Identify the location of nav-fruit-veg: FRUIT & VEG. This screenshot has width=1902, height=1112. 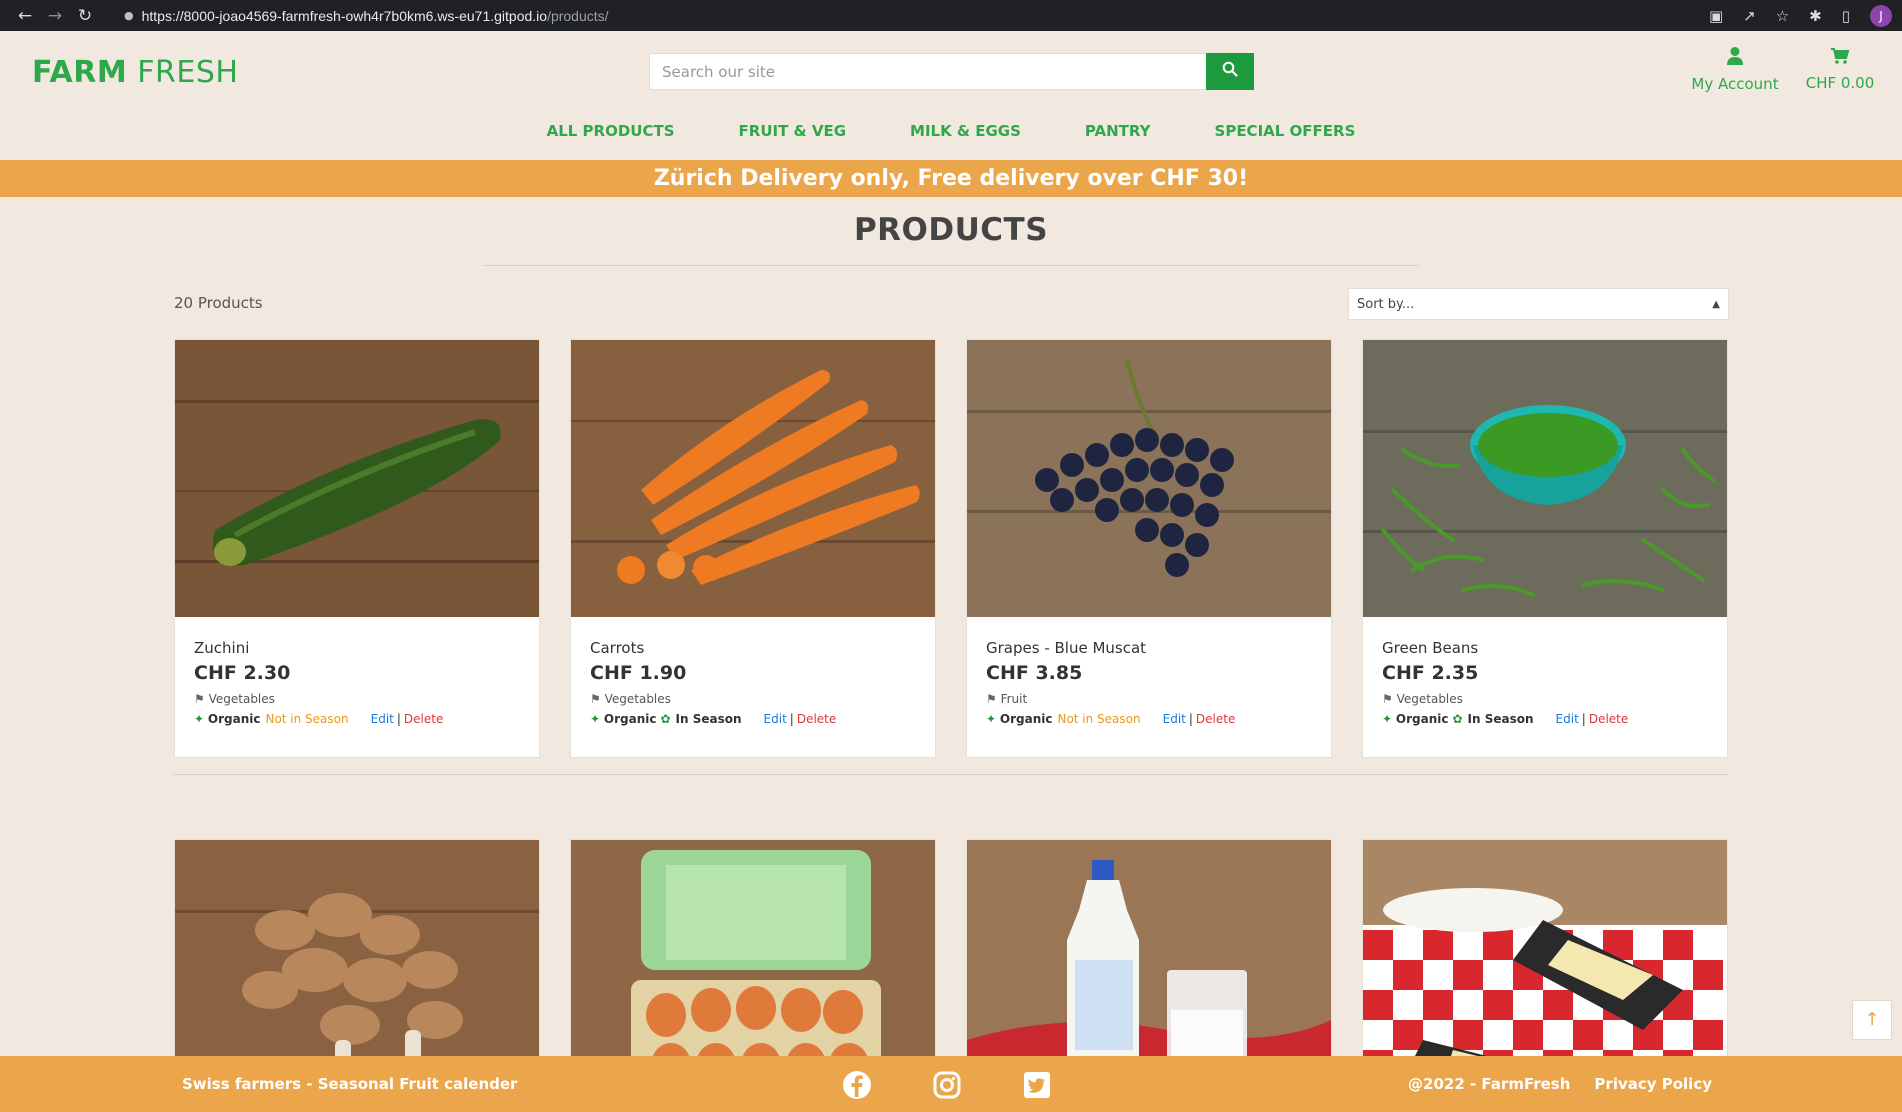
(792, 131).